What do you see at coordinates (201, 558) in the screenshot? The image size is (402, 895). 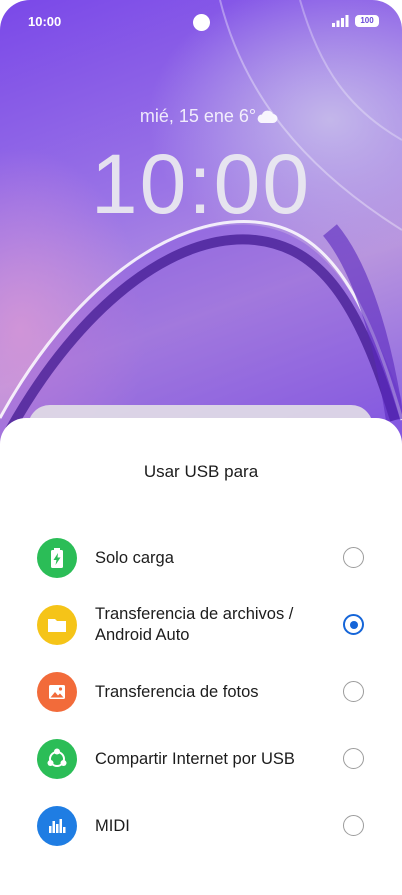 I see `option-solo-carga: Solo carga` at bounding box center [201, 558].